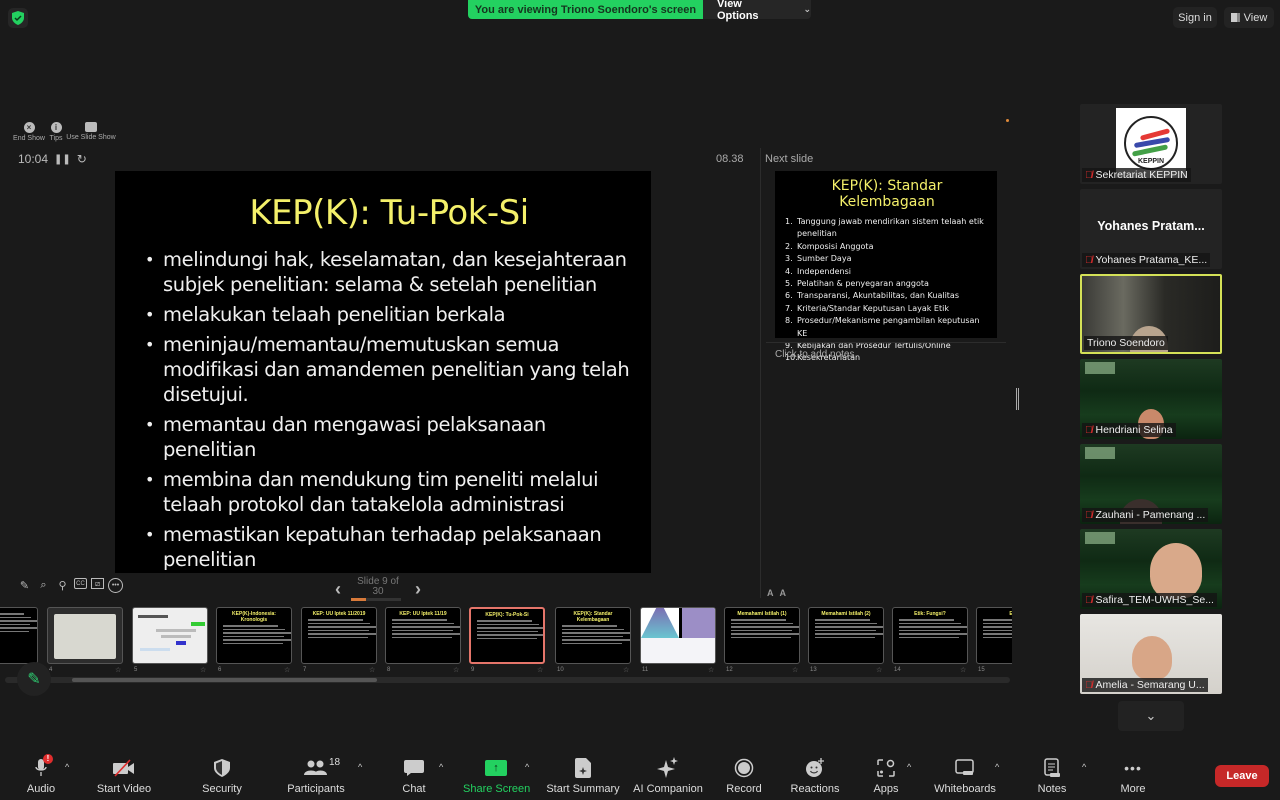 Image resolution: width=1280 pixels, height=800 pixels. I want to click on security-button: Security, so click(222, 776).